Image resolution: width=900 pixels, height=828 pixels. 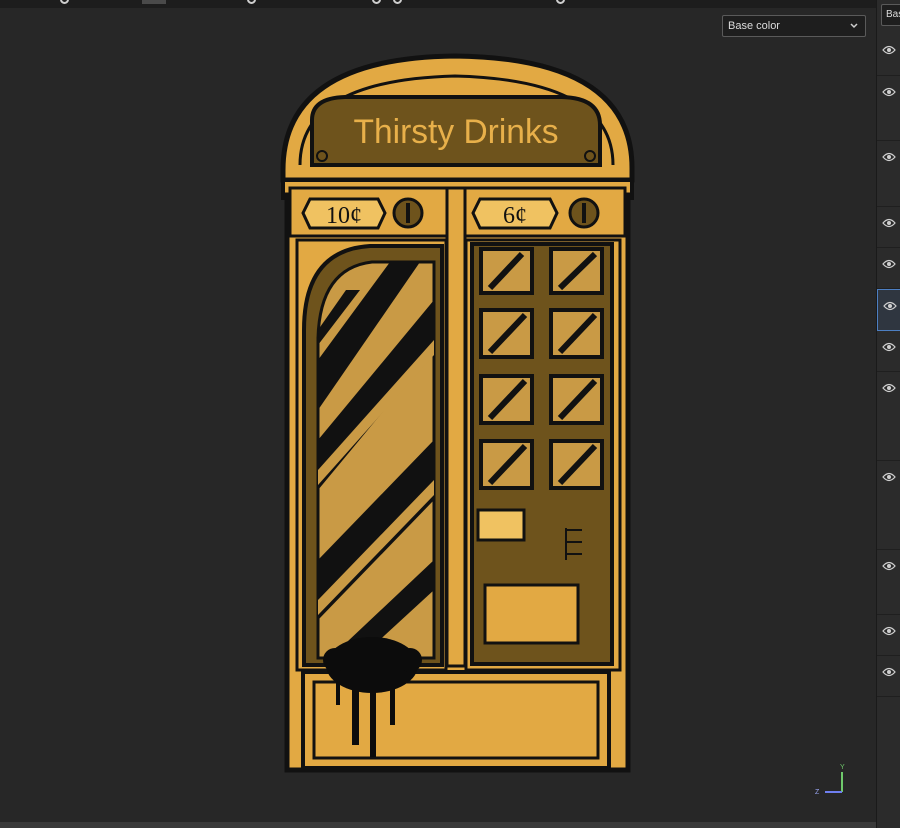 I want to click on price-right: 6¢, so click(x=515, y=216).